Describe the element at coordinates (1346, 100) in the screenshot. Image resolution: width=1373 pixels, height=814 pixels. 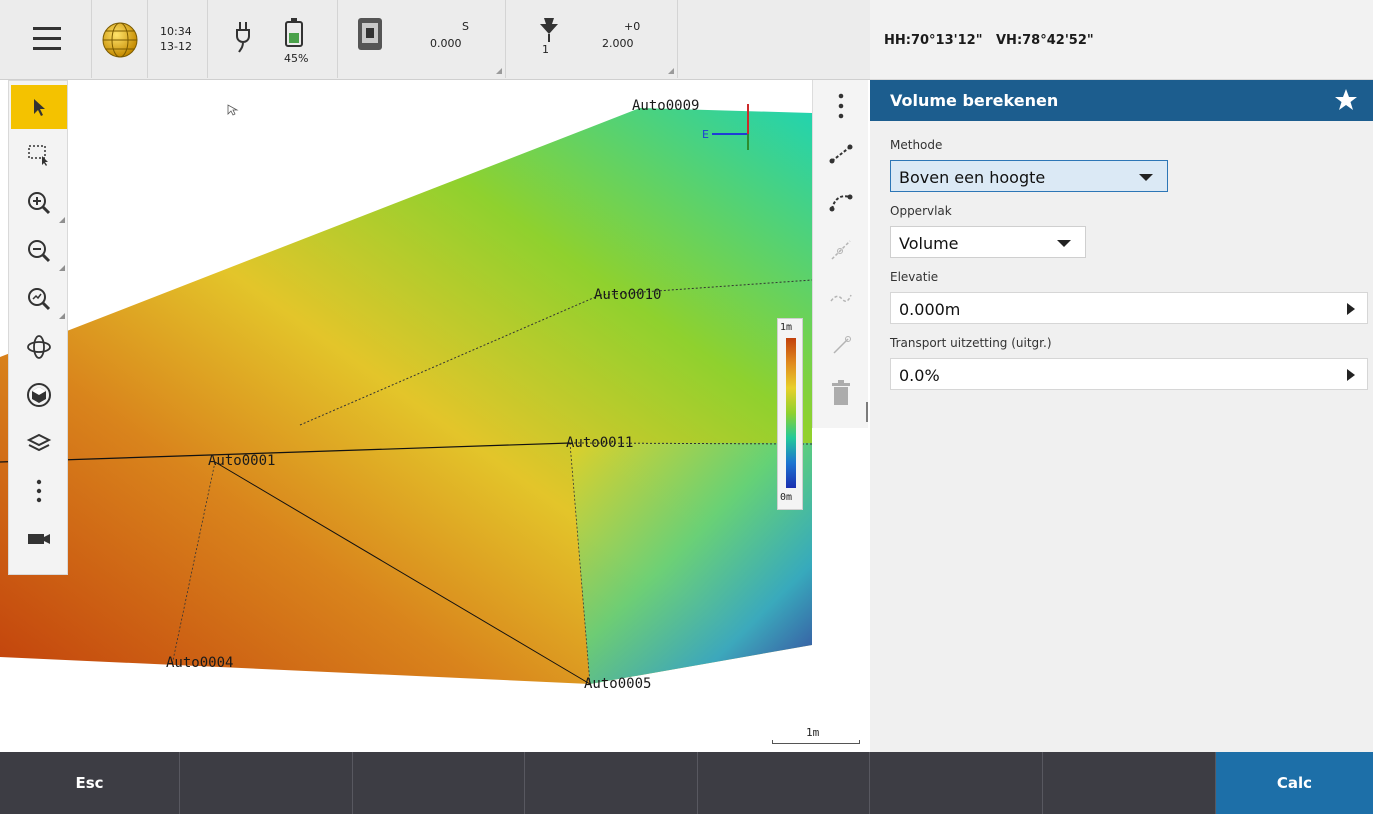
I see `favorite-star-icon` at that location.